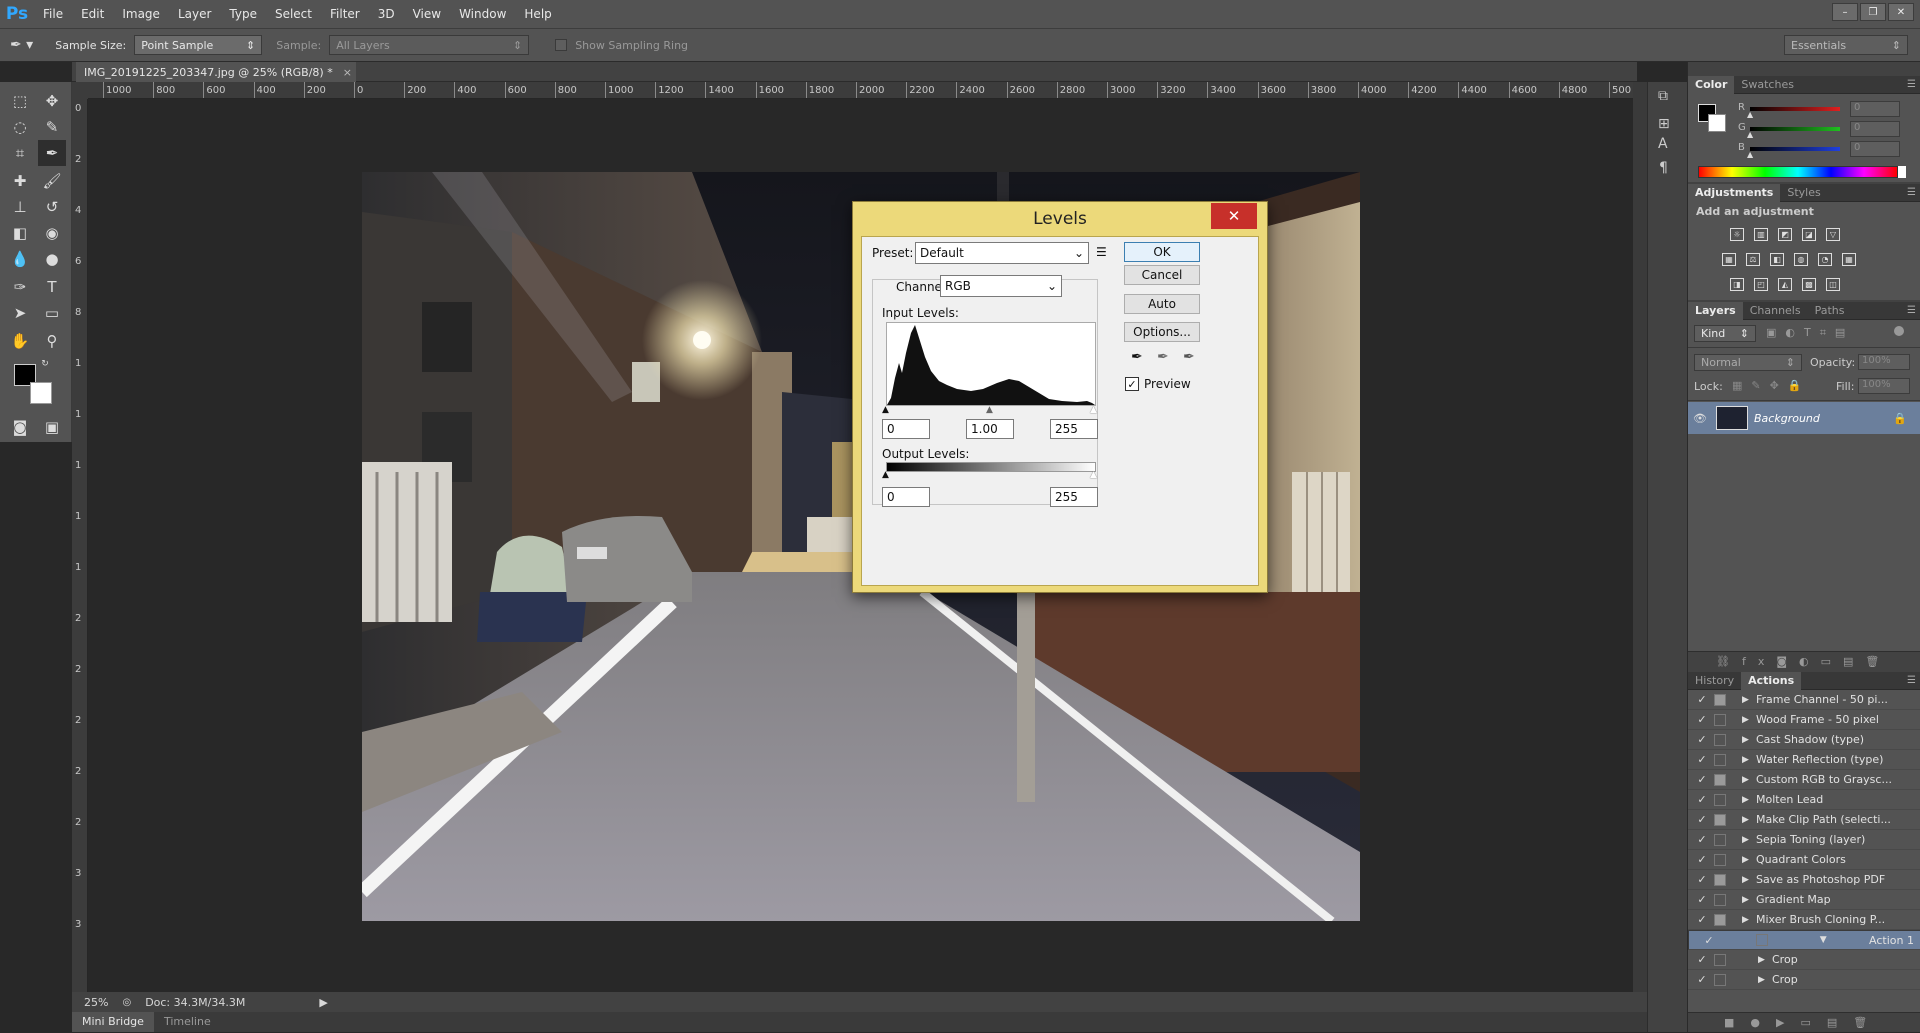 Image resolution: width=1920 pixels, height=1033 pixels. I want to click on sample-size-select: Point Sample ⇕, so click(198, 45).